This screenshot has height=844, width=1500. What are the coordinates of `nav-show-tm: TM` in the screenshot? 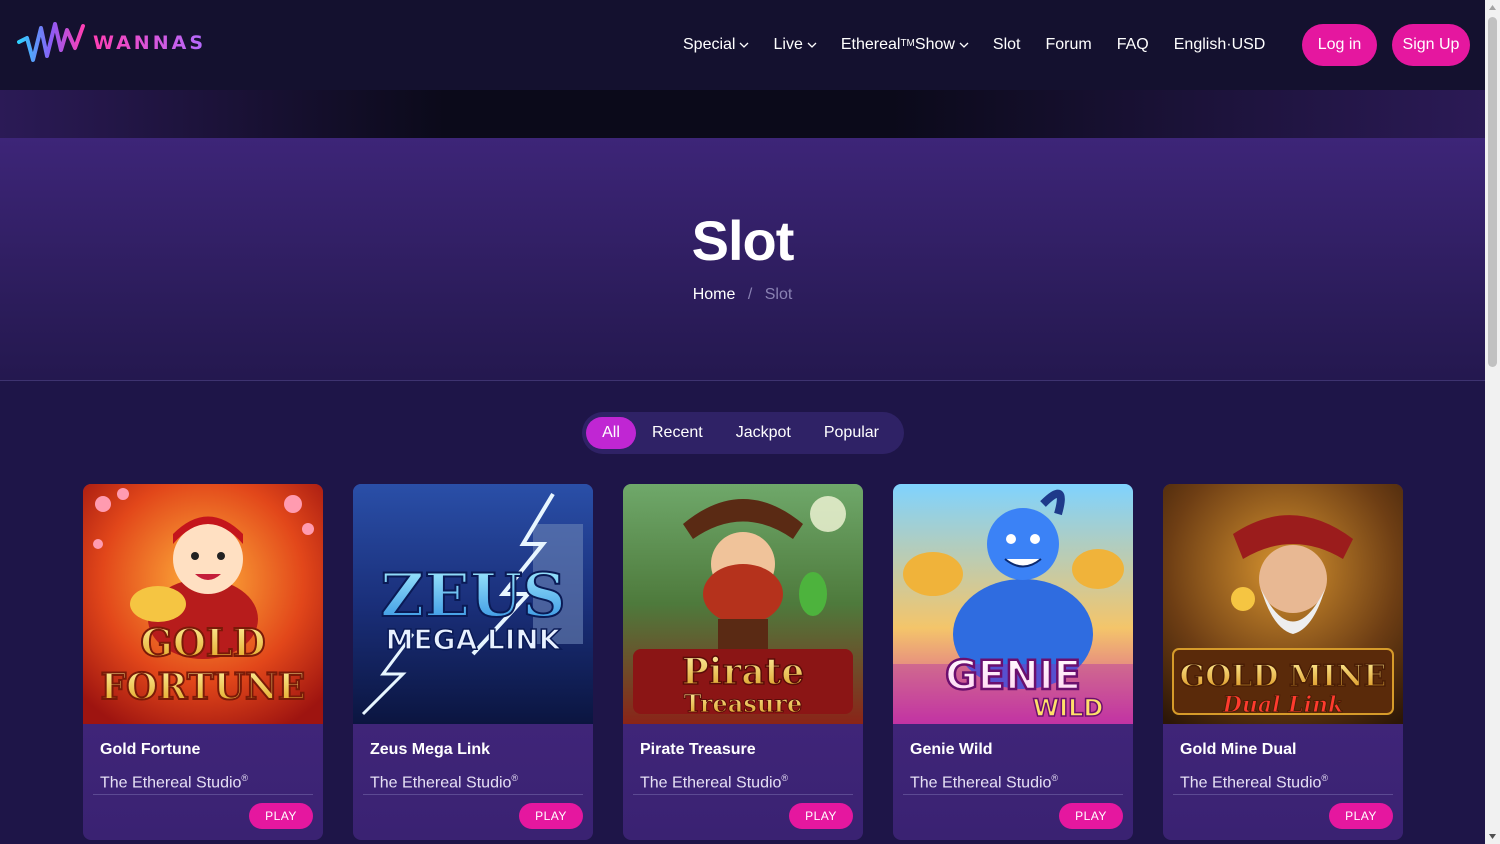 It's located at (907, 43).